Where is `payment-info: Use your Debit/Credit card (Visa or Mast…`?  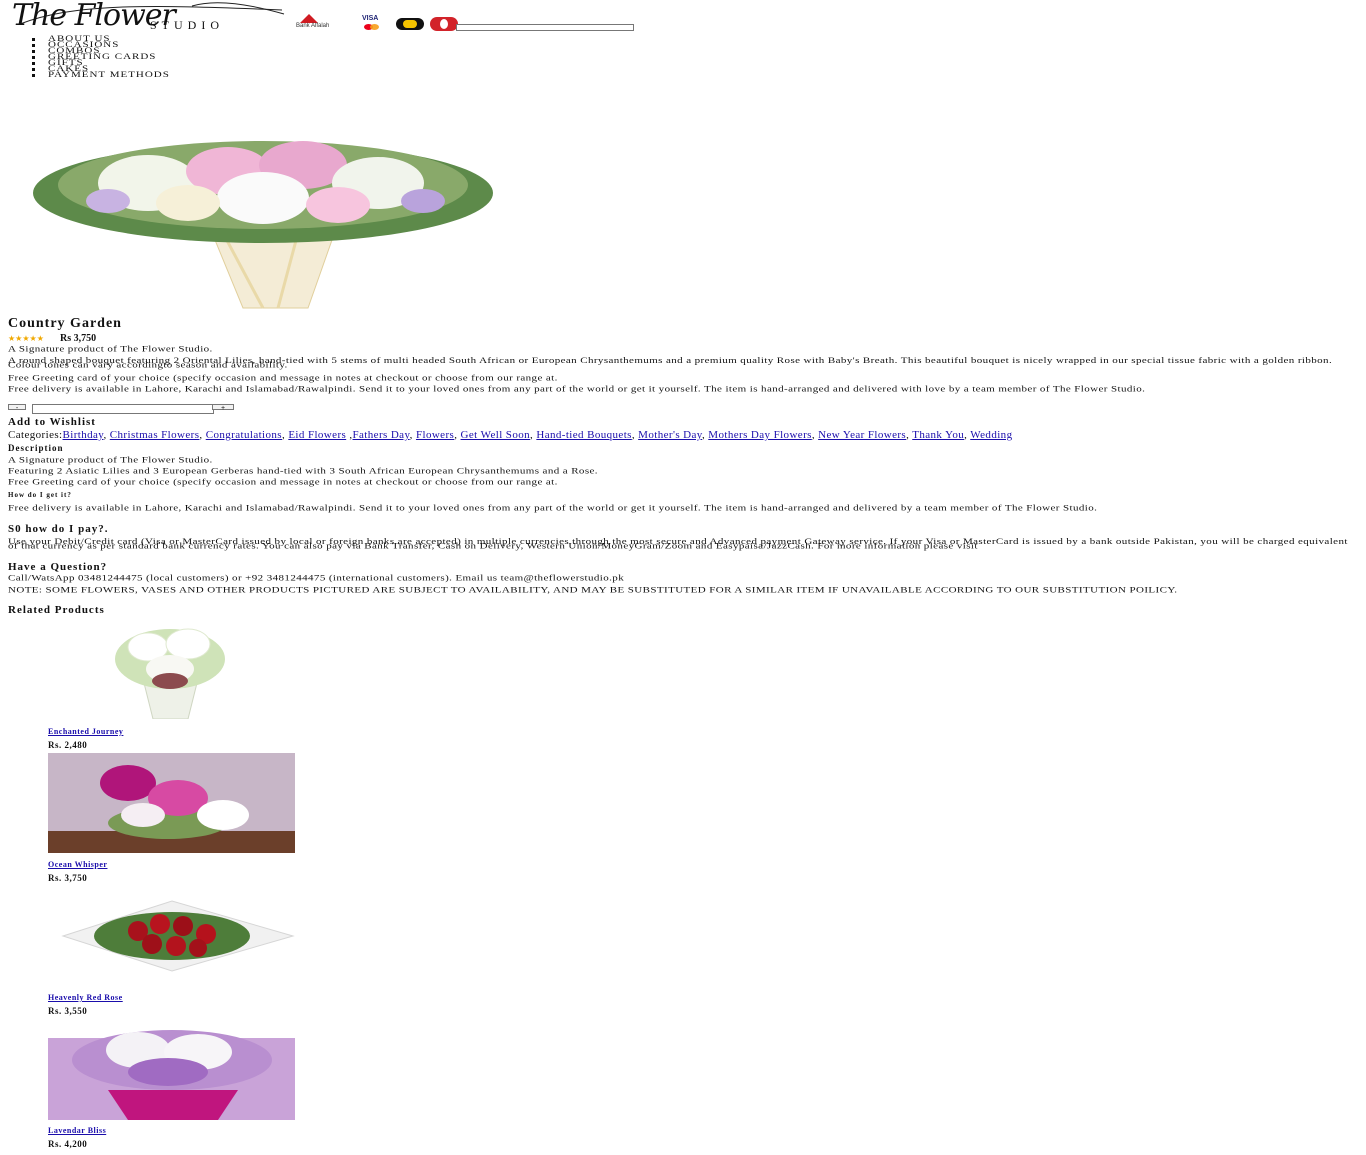 payment-info: Use your Debit/Credit card (Visa or Mast… is located at coordinates (678, 544).